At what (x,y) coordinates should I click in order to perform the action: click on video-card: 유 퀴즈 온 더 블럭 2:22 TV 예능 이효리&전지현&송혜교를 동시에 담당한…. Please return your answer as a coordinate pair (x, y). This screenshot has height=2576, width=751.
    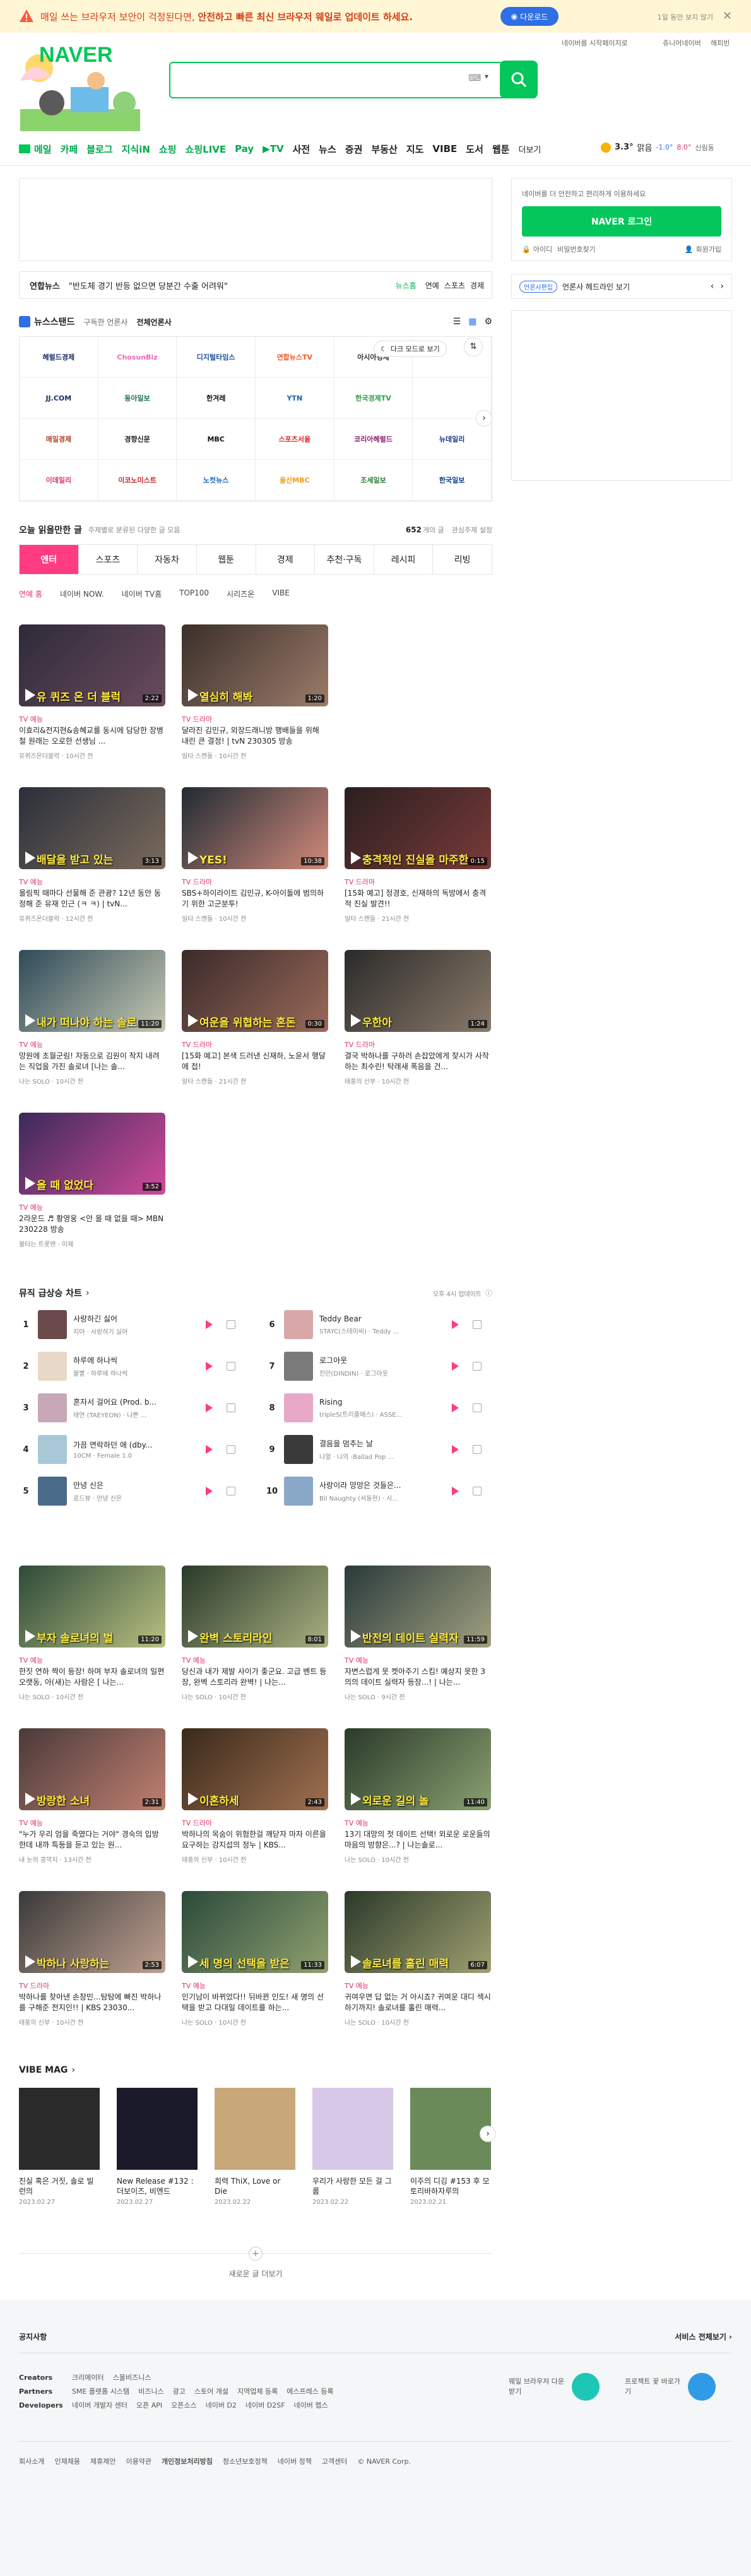
    Looking at the image, I should click on (92, 692).